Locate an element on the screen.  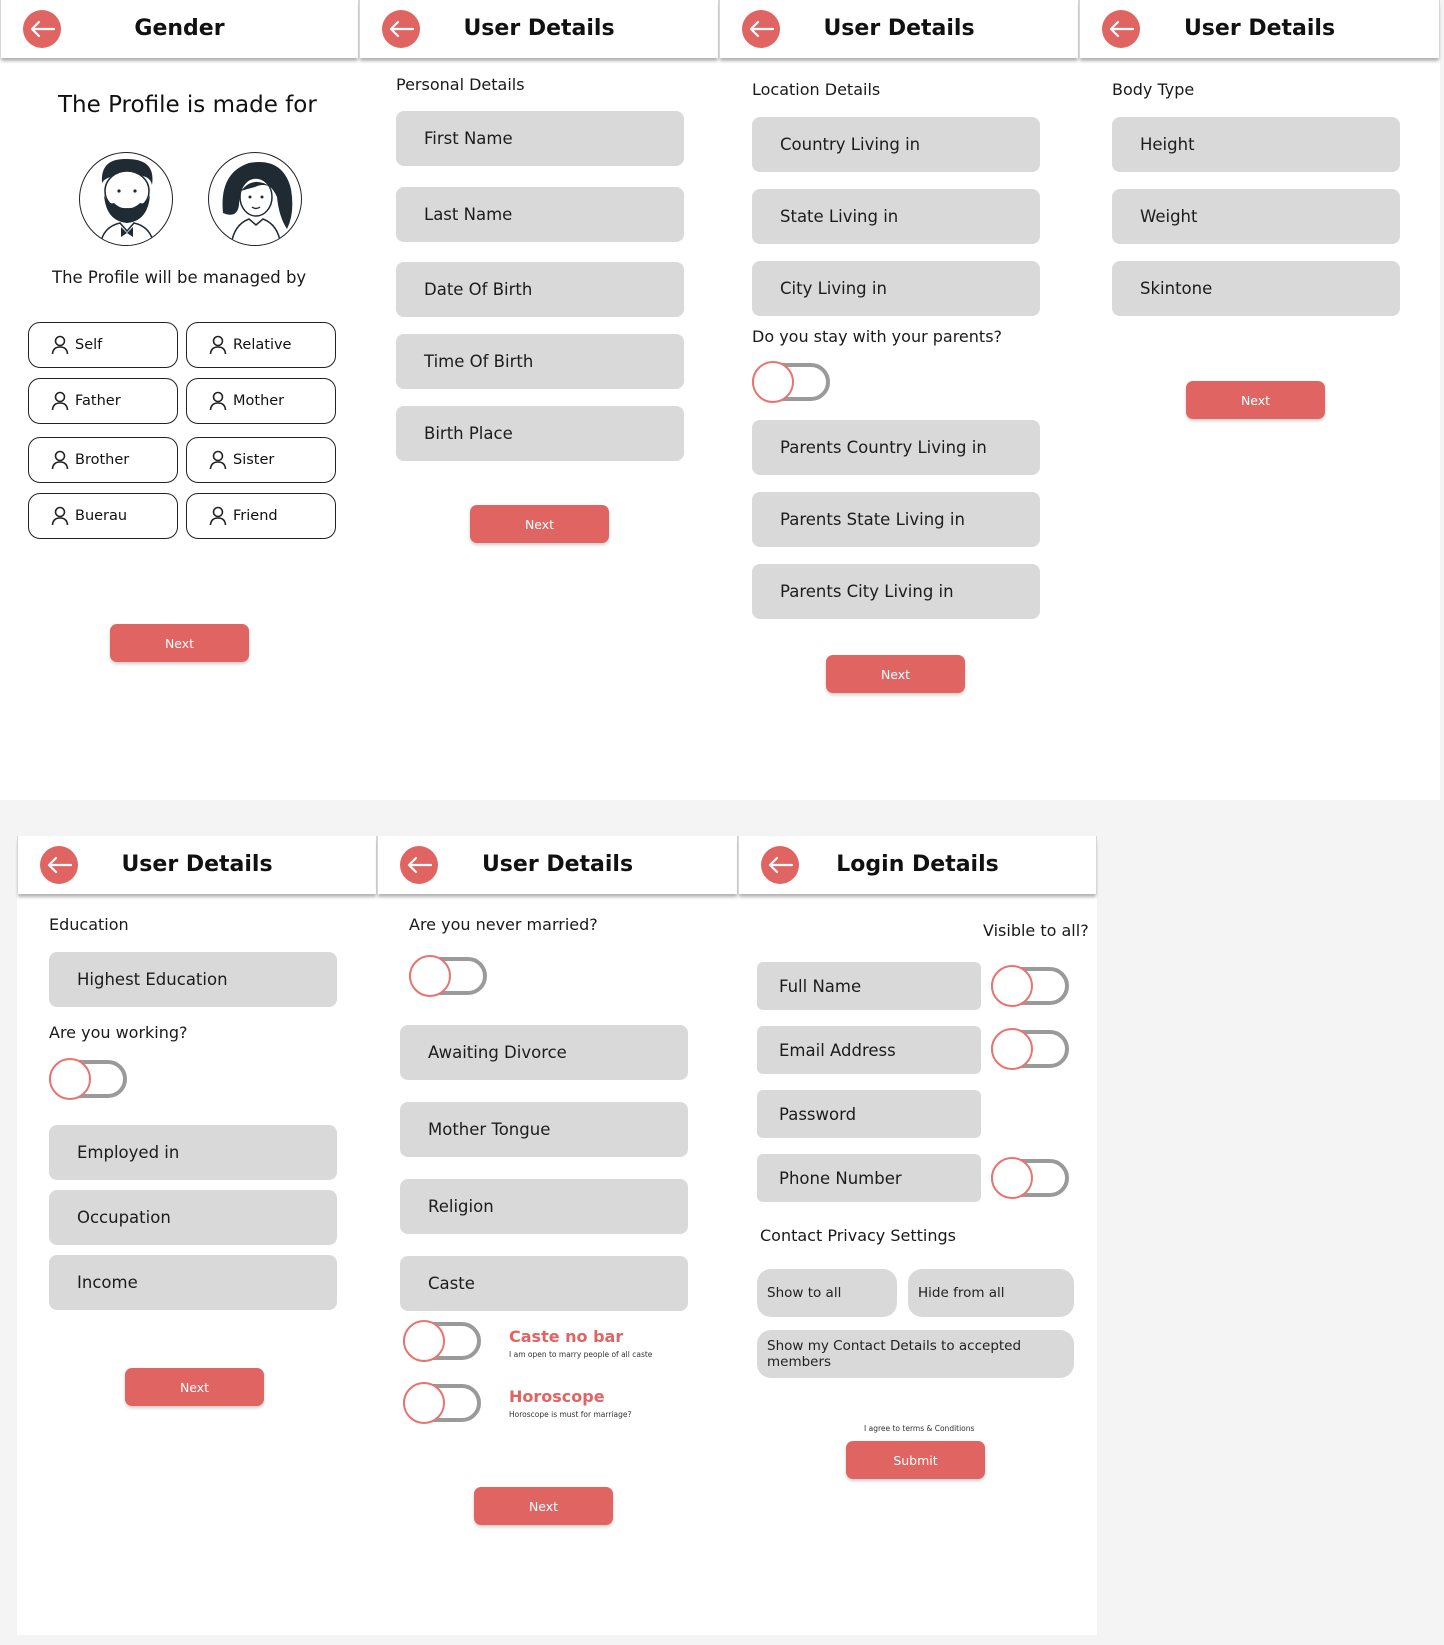
terms-checkbox-label: I agree to terms & Conditions is located at coordinates (919, 1428).